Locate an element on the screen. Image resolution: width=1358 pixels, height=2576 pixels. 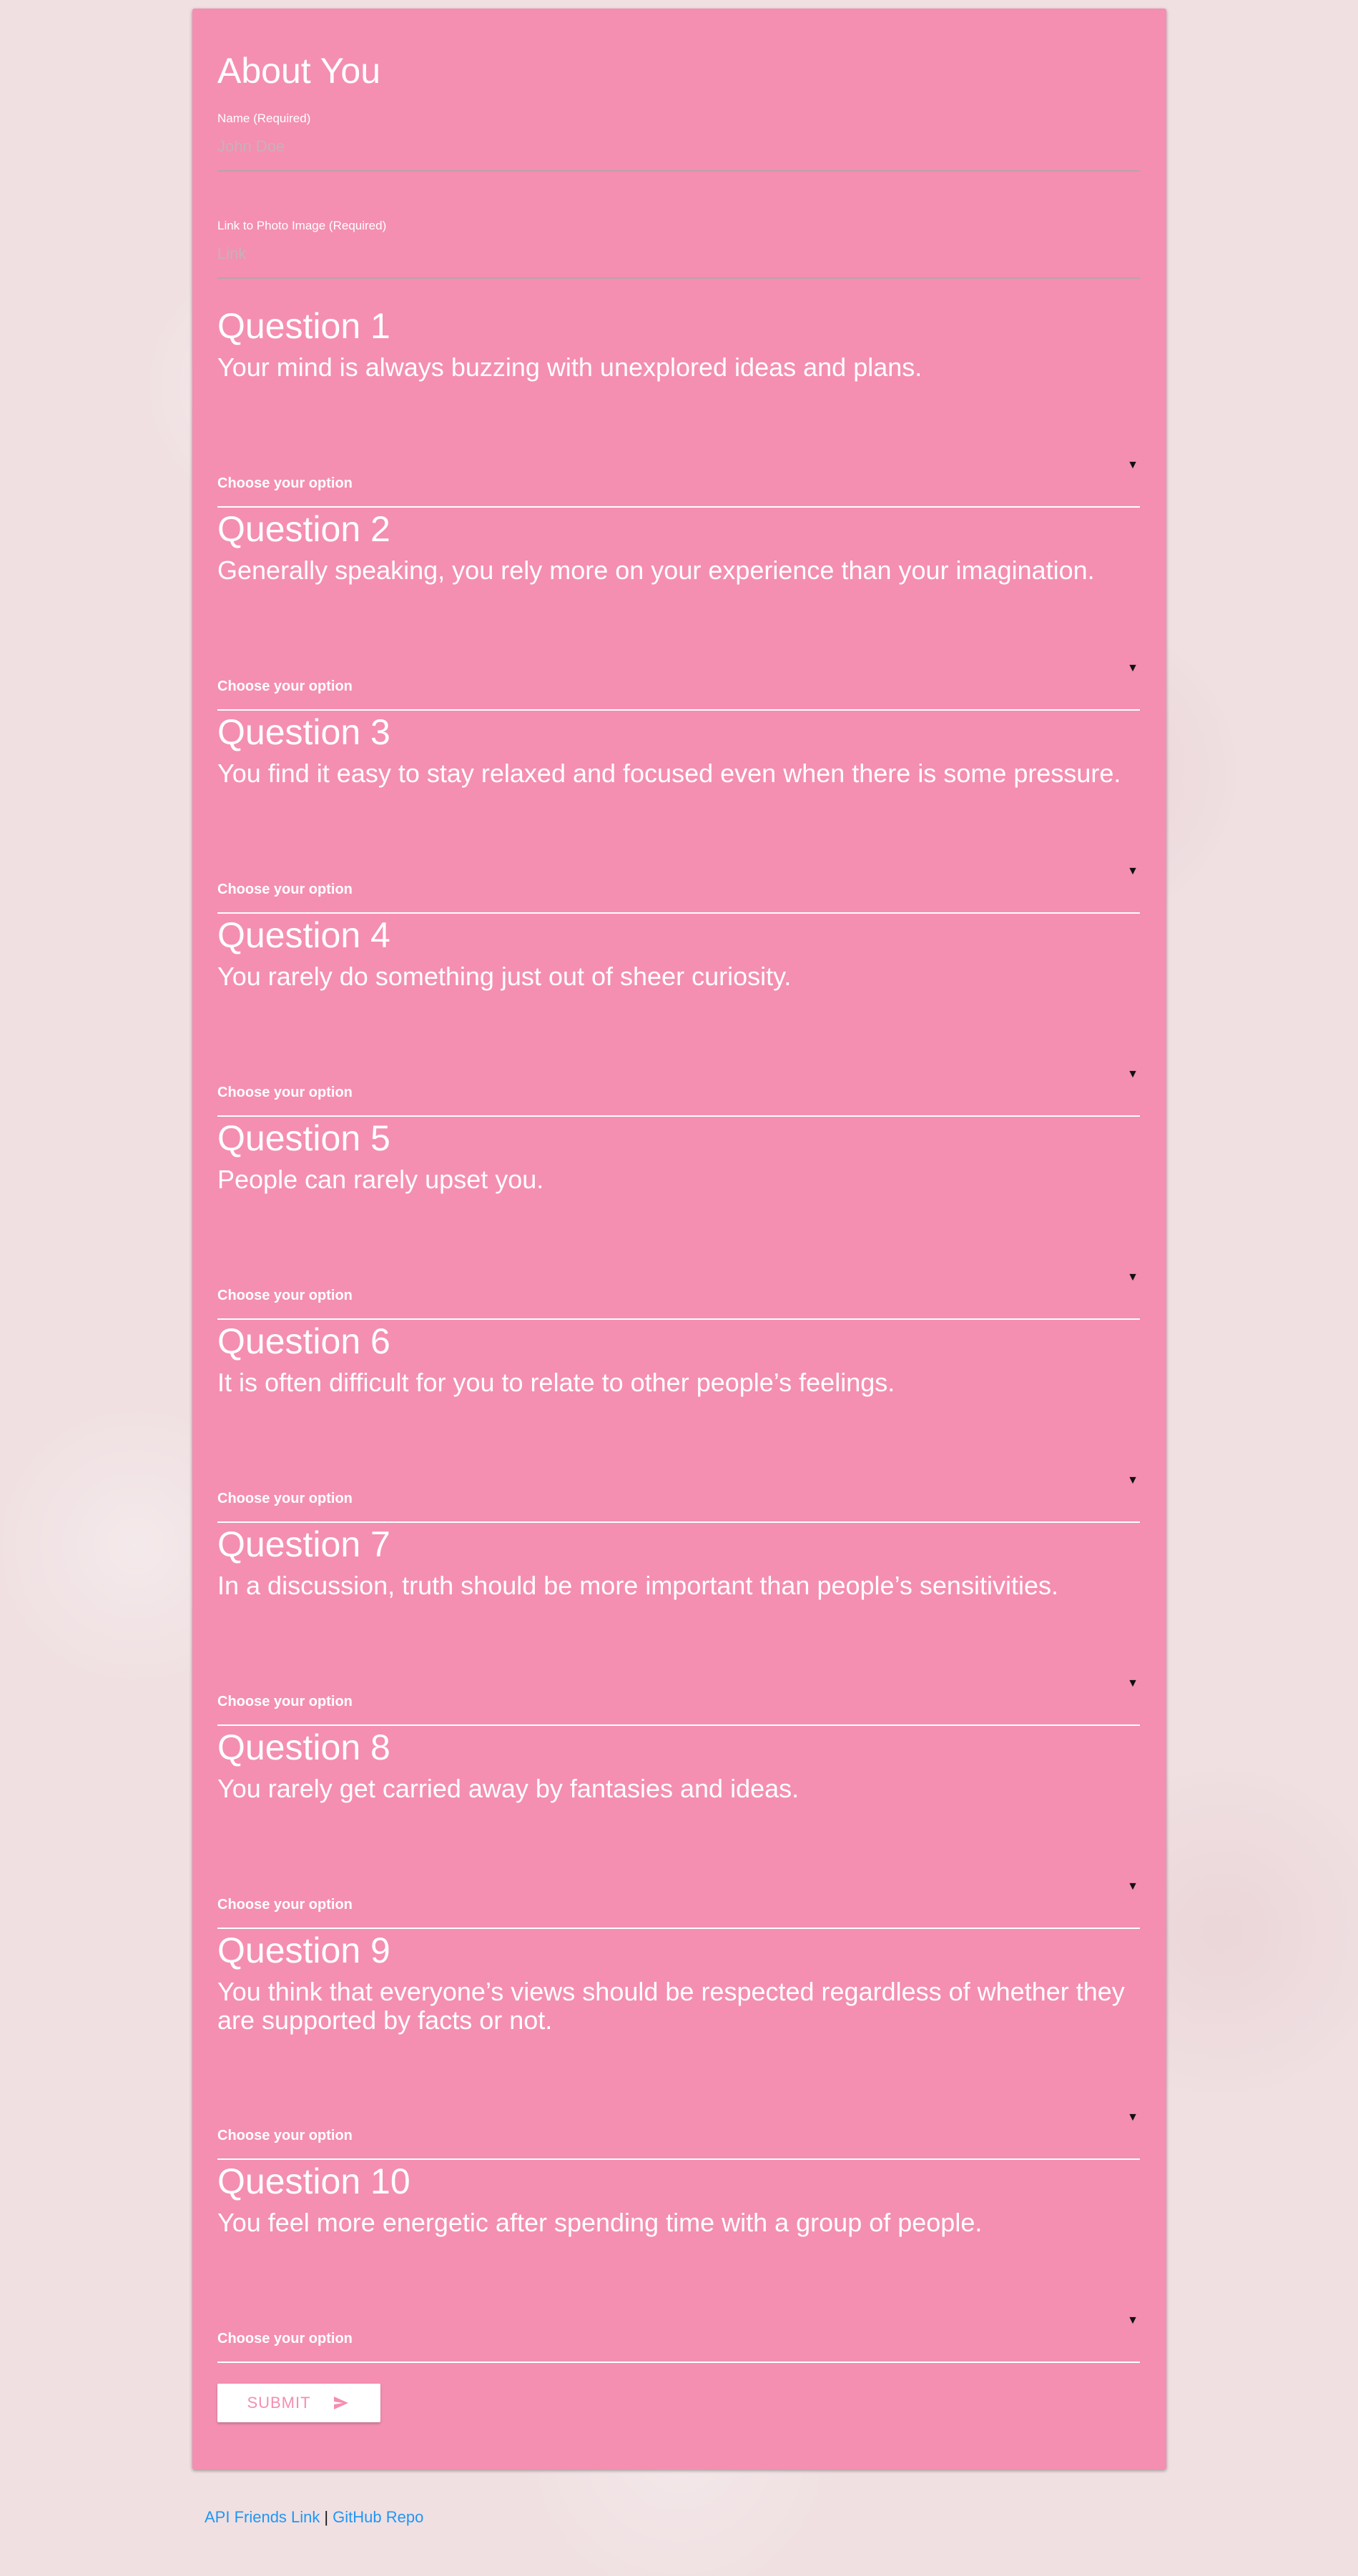
github-repo-link: GitHub Repo is located at coordinates (378, 2517).